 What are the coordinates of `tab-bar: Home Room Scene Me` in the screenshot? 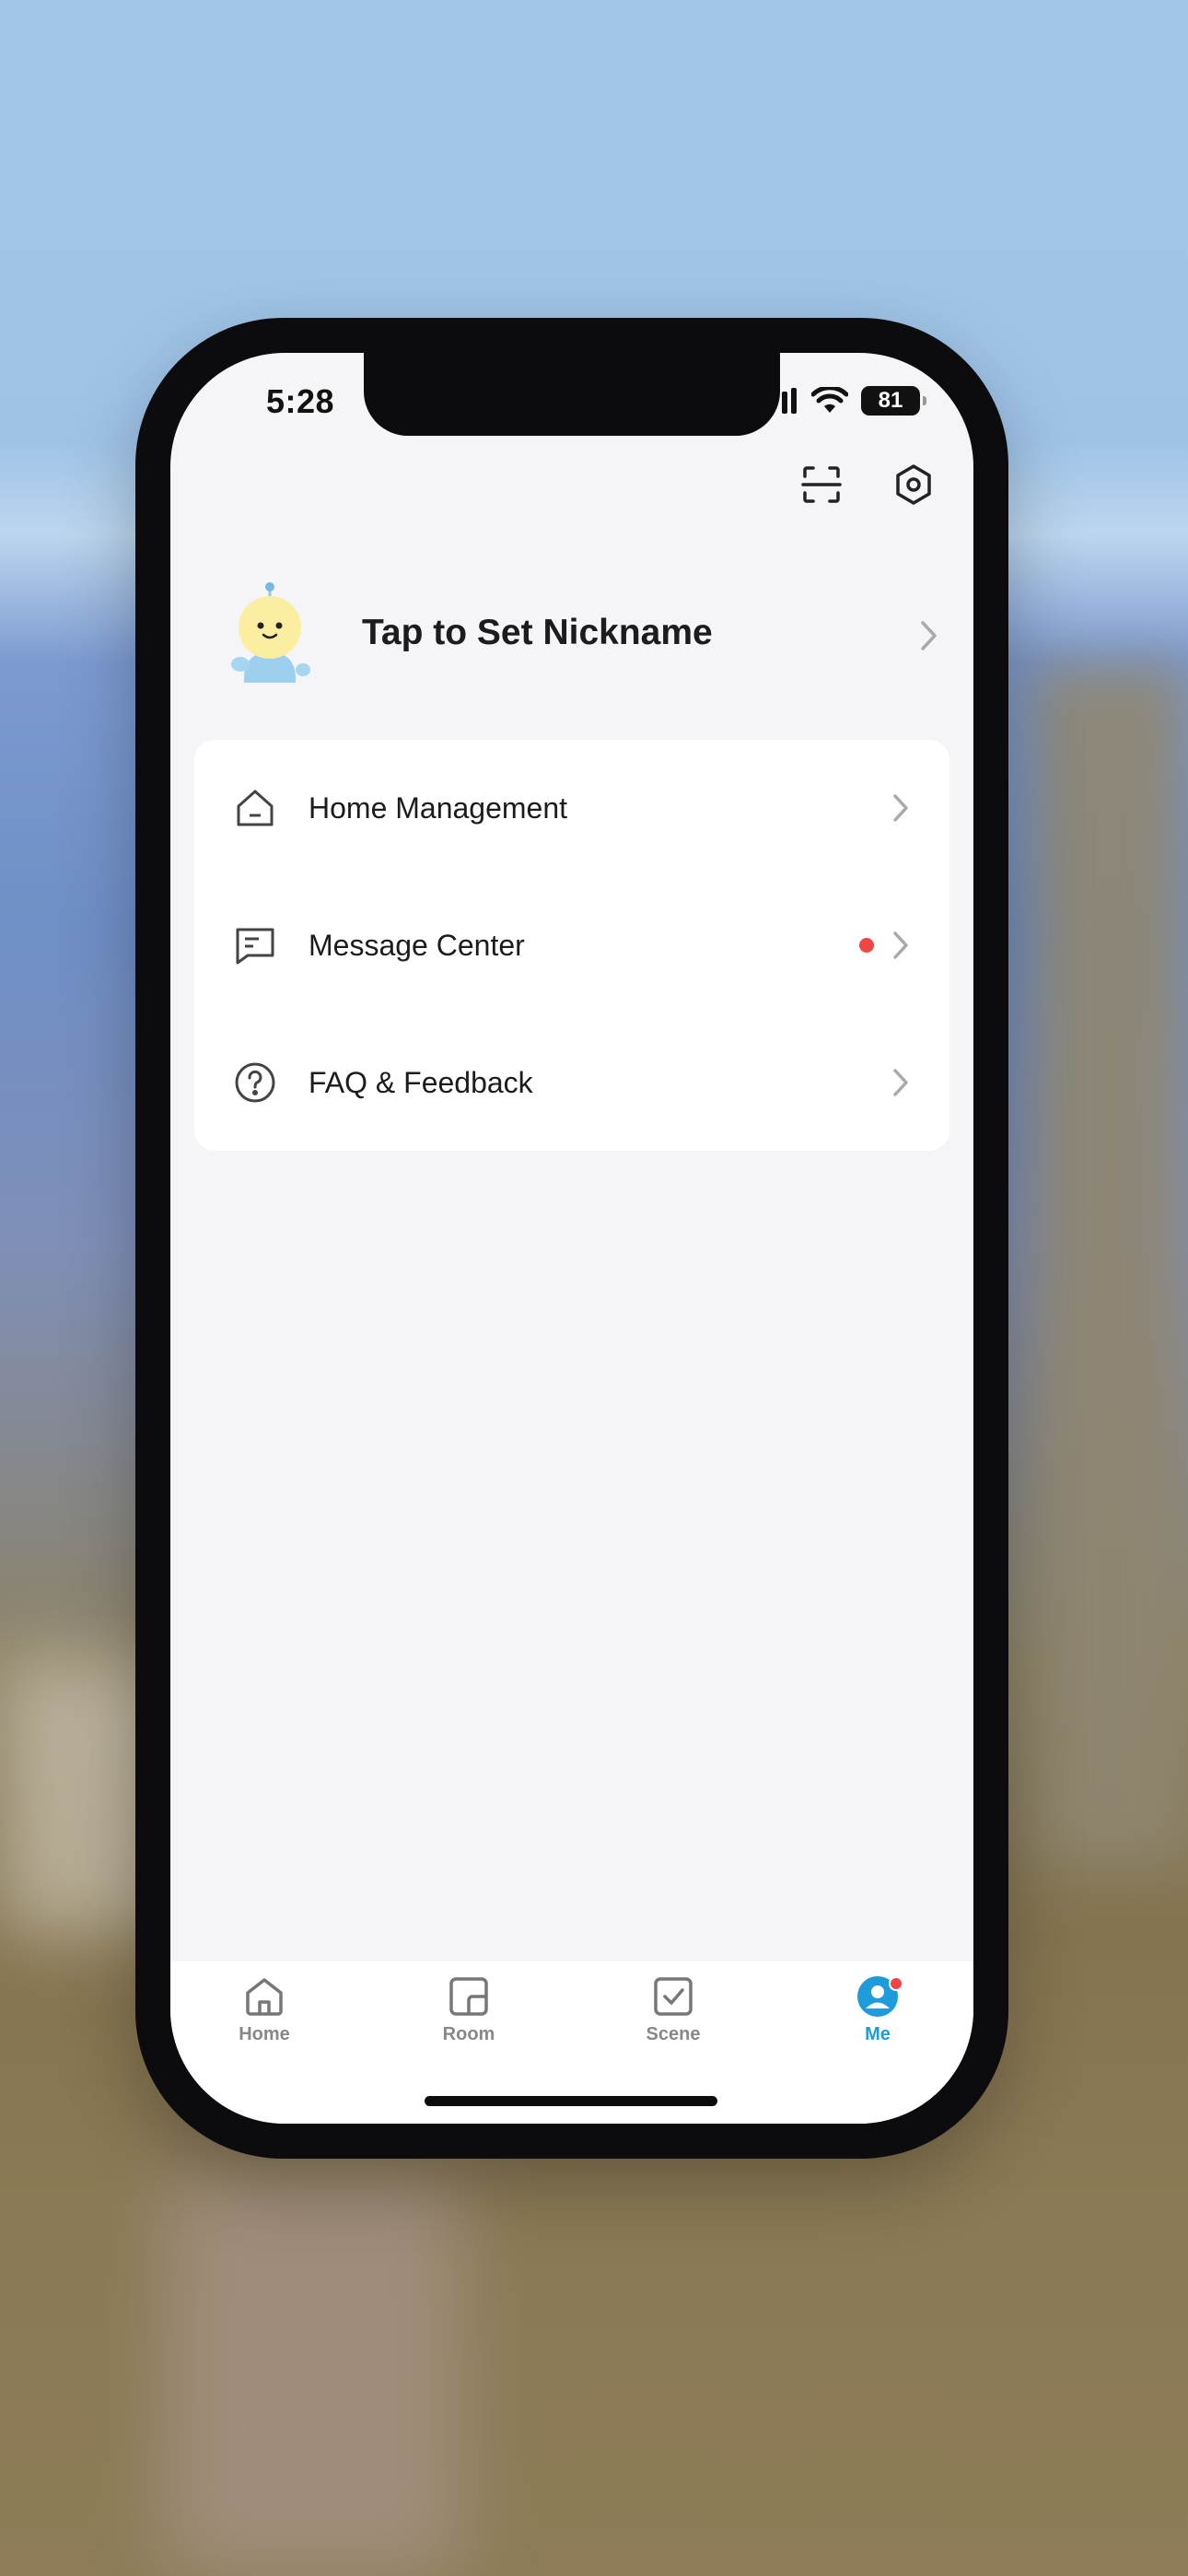 It's located at (572, 2043).